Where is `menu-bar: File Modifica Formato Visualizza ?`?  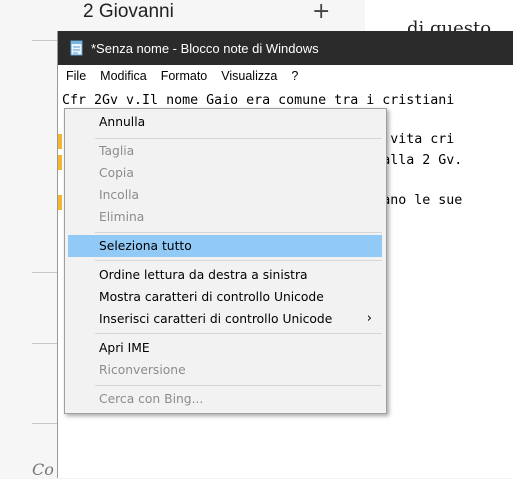 menu-bar: File Modifica Formato Visualizza ? is located at coordinates (285, 76).